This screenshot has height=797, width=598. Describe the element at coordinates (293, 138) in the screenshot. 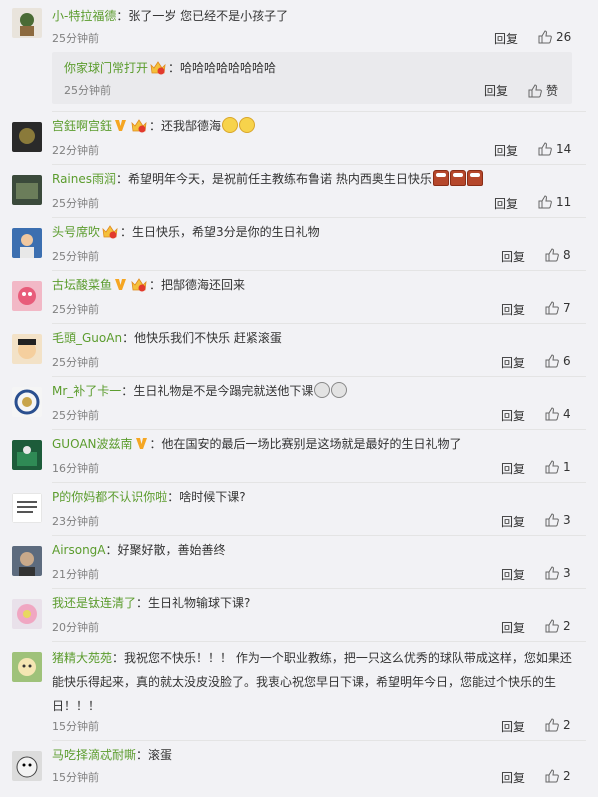

I see `comment-item: 宫鈺啊宫鈺 ：还我郜德海 22分钟前 回复 14` at that location.